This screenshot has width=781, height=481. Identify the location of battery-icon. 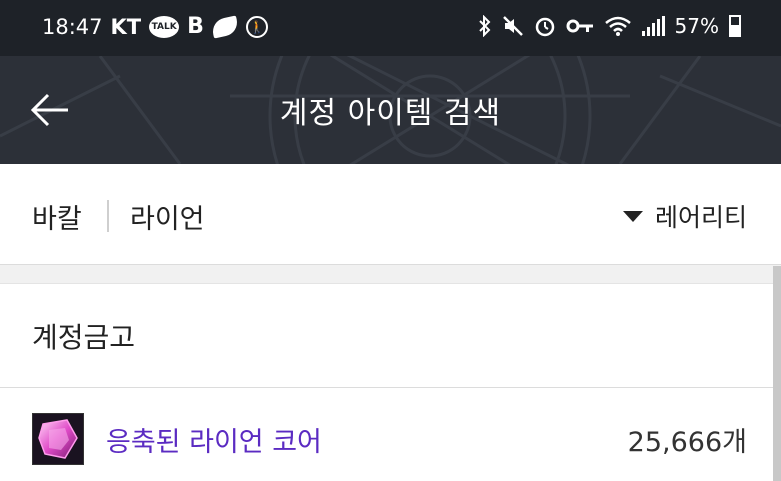
(735, 26).